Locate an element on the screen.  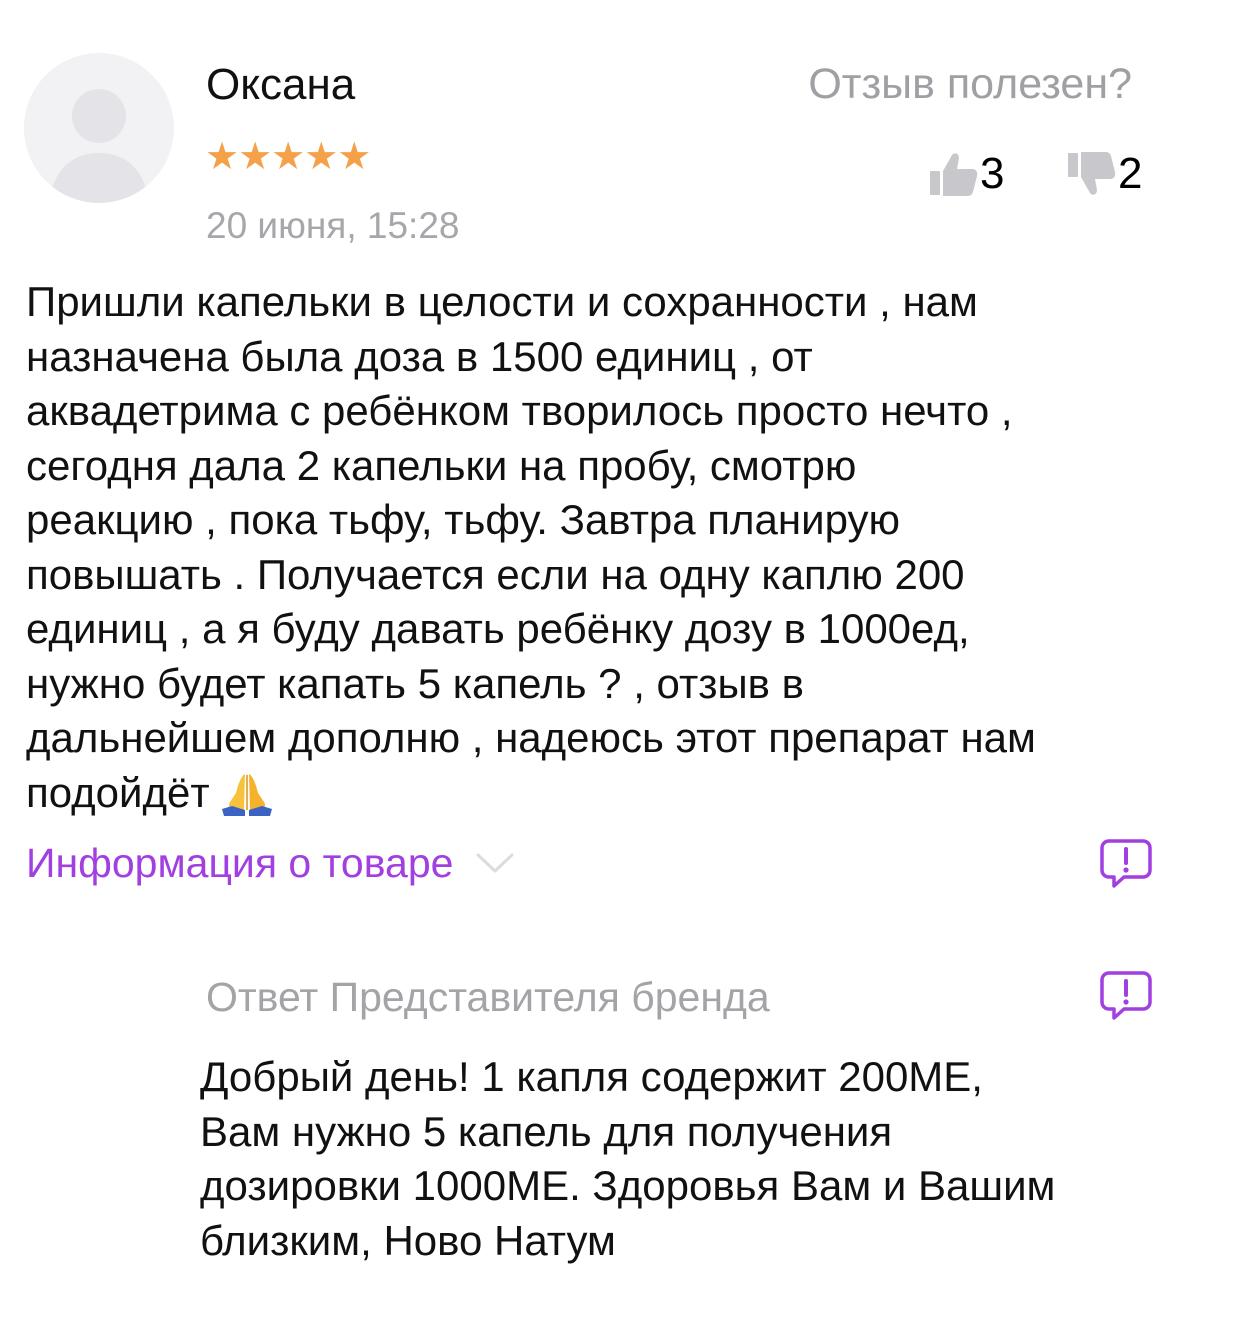
thumbs-down-icon is located at coordinates (1092, 173).